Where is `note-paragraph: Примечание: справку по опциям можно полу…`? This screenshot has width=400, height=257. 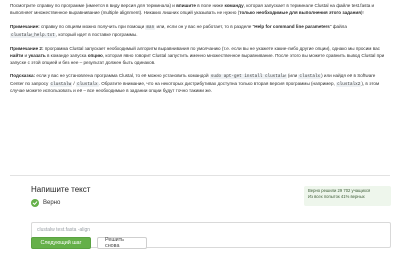 note-paragraph: Примечание: справку по опциям можно полу… is located at coordinates (200, 31).